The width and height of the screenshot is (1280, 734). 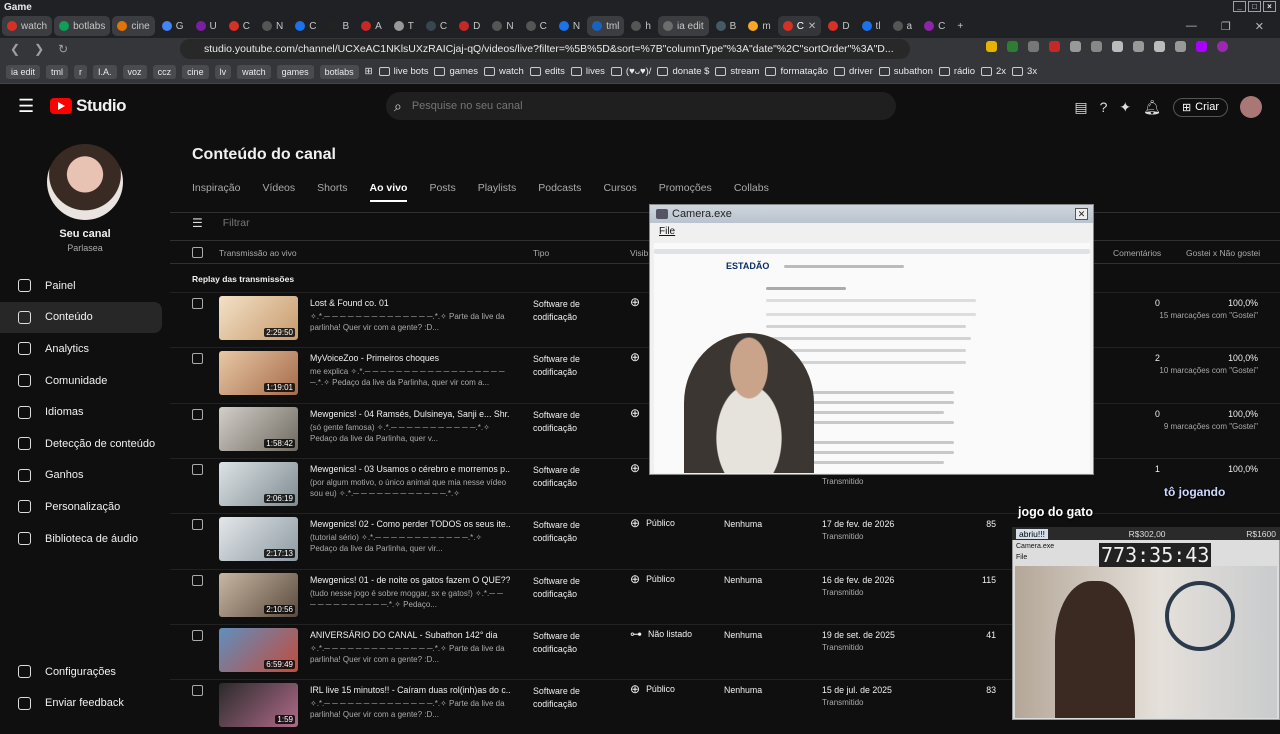 I want to click on sidebar-item: Detecção de conteúdo, so click(x=85, y=444).